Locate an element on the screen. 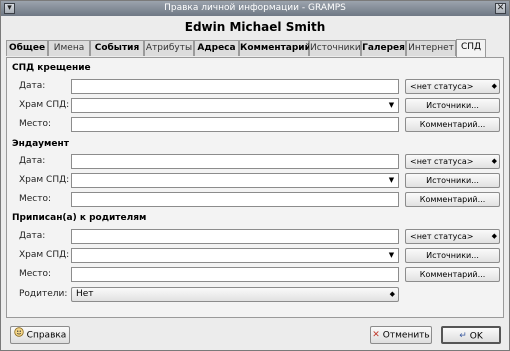  help-button: Справка is located at coordinates (40, 335).